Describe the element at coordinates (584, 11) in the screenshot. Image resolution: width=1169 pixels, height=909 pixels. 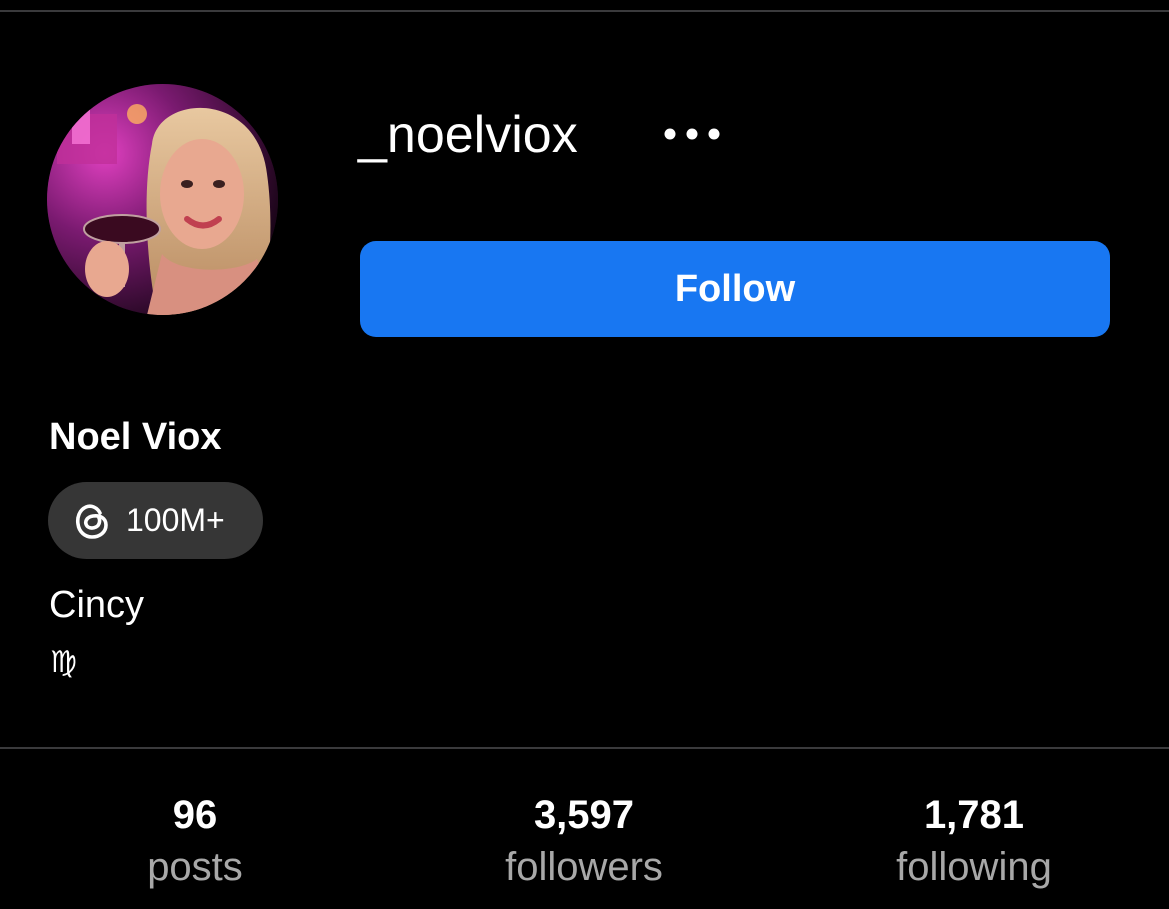
I see `top-divider` at that location.